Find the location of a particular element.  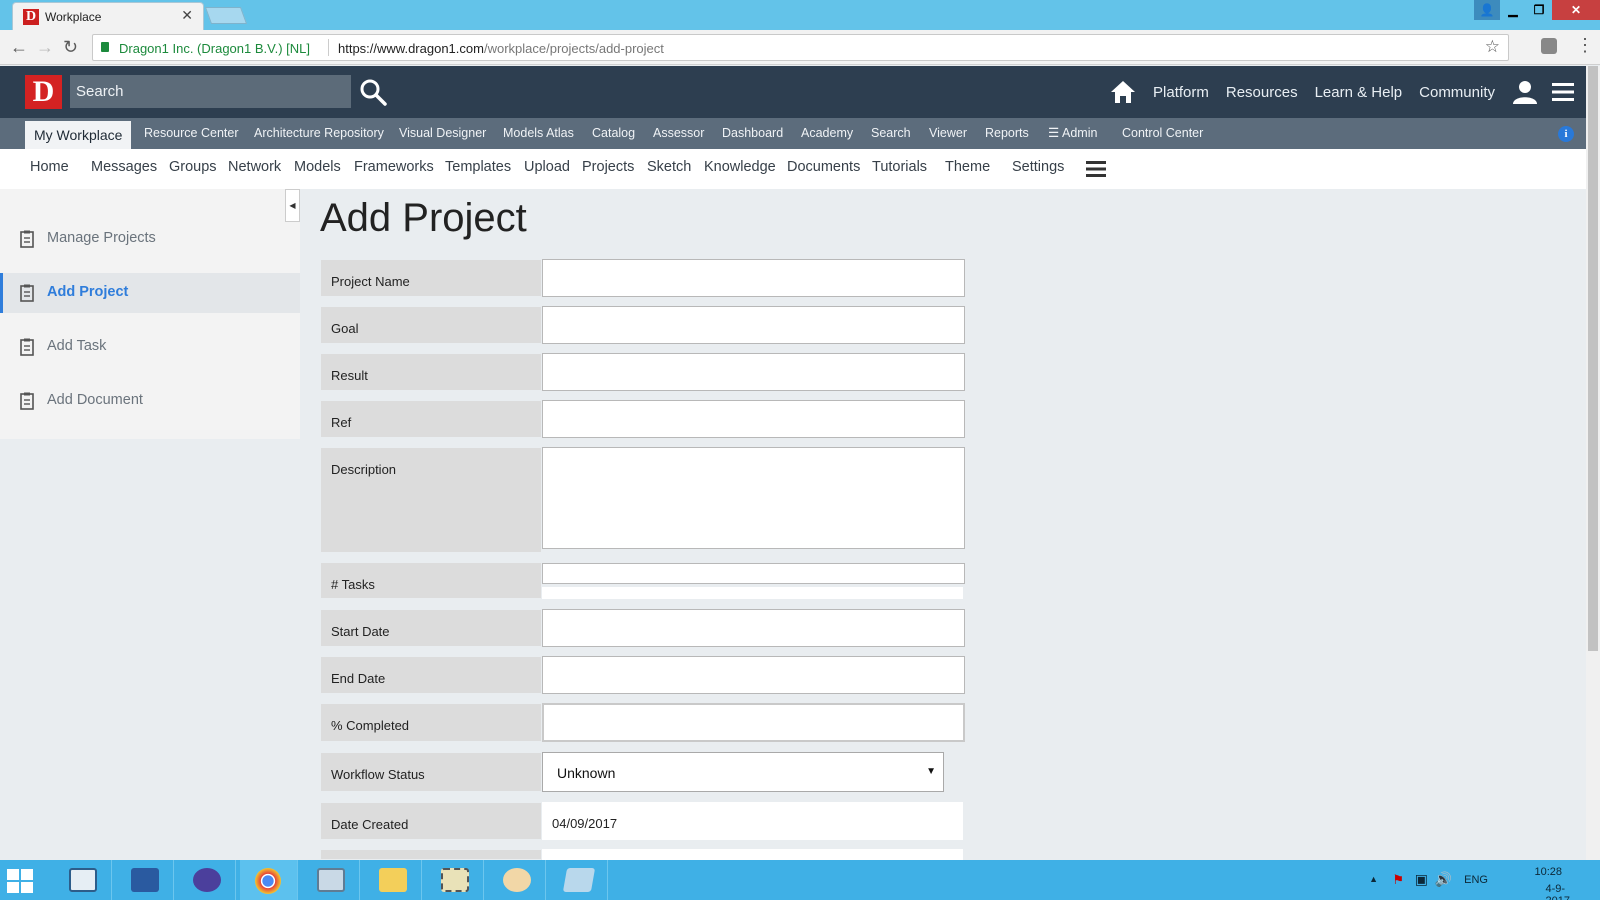

clock-date: 4-9-2017 is located at coordinates (1558, 891).